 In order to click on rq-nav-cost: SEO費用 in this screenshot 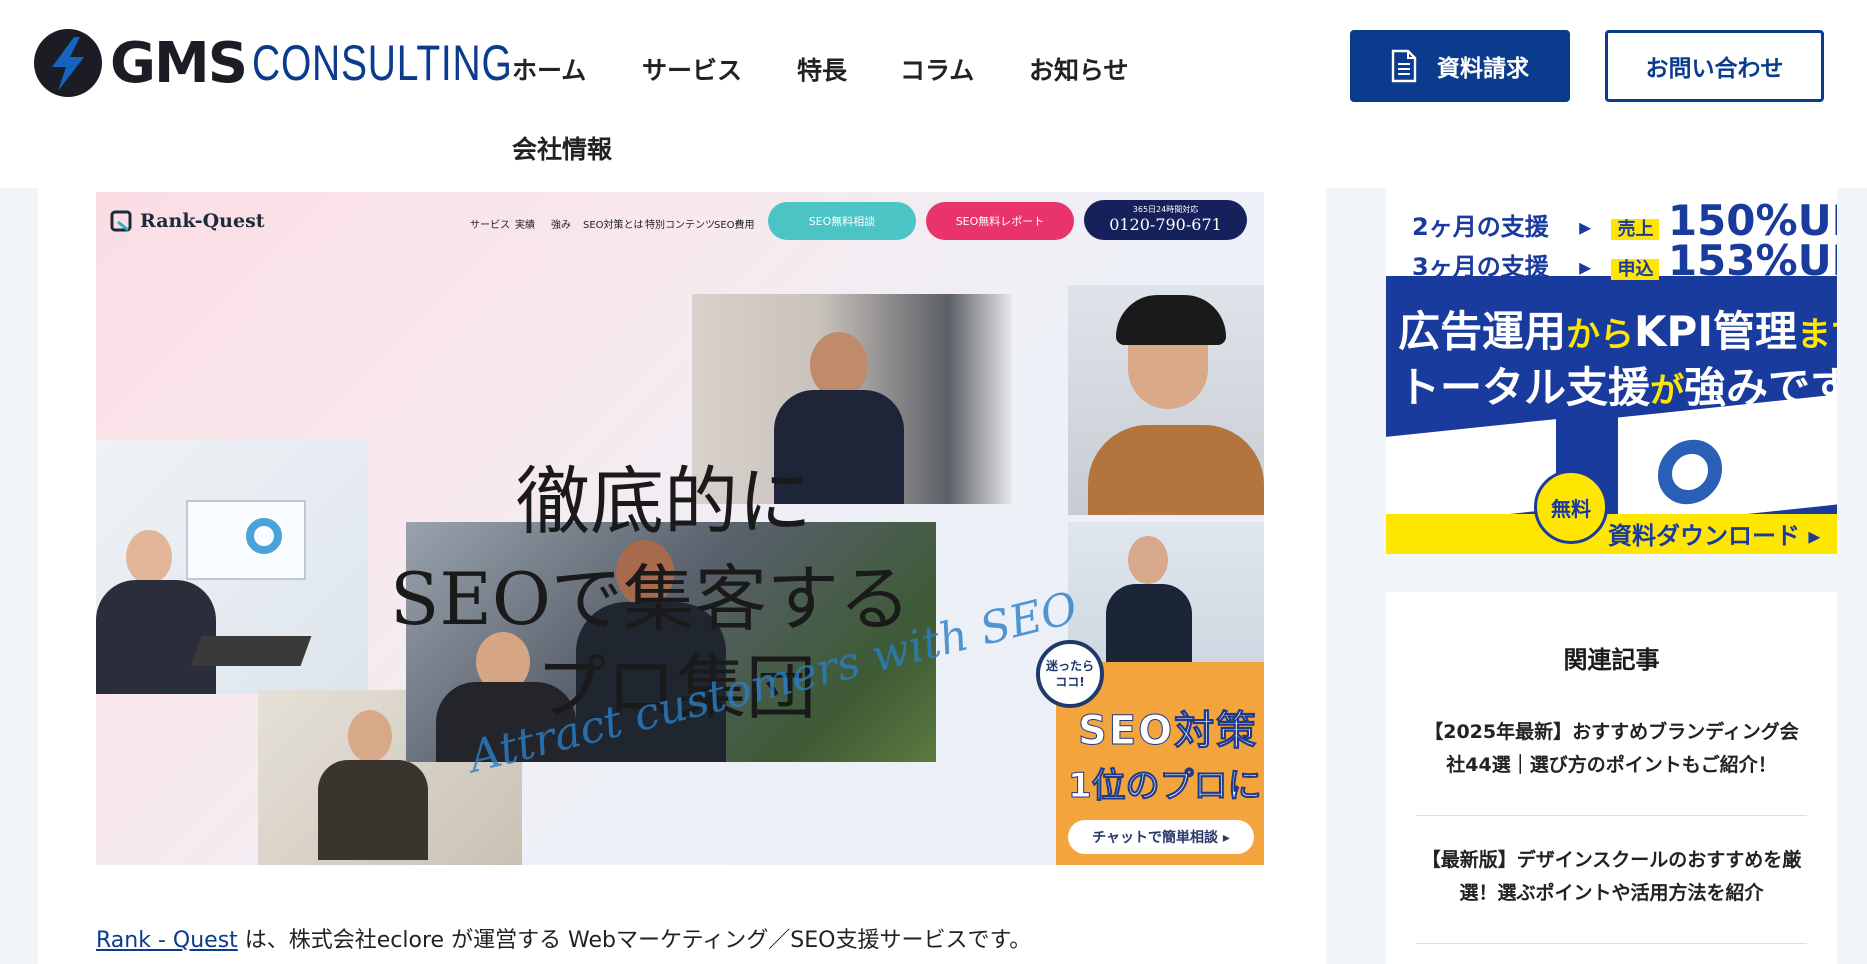, I will do `click(734, 225)`.